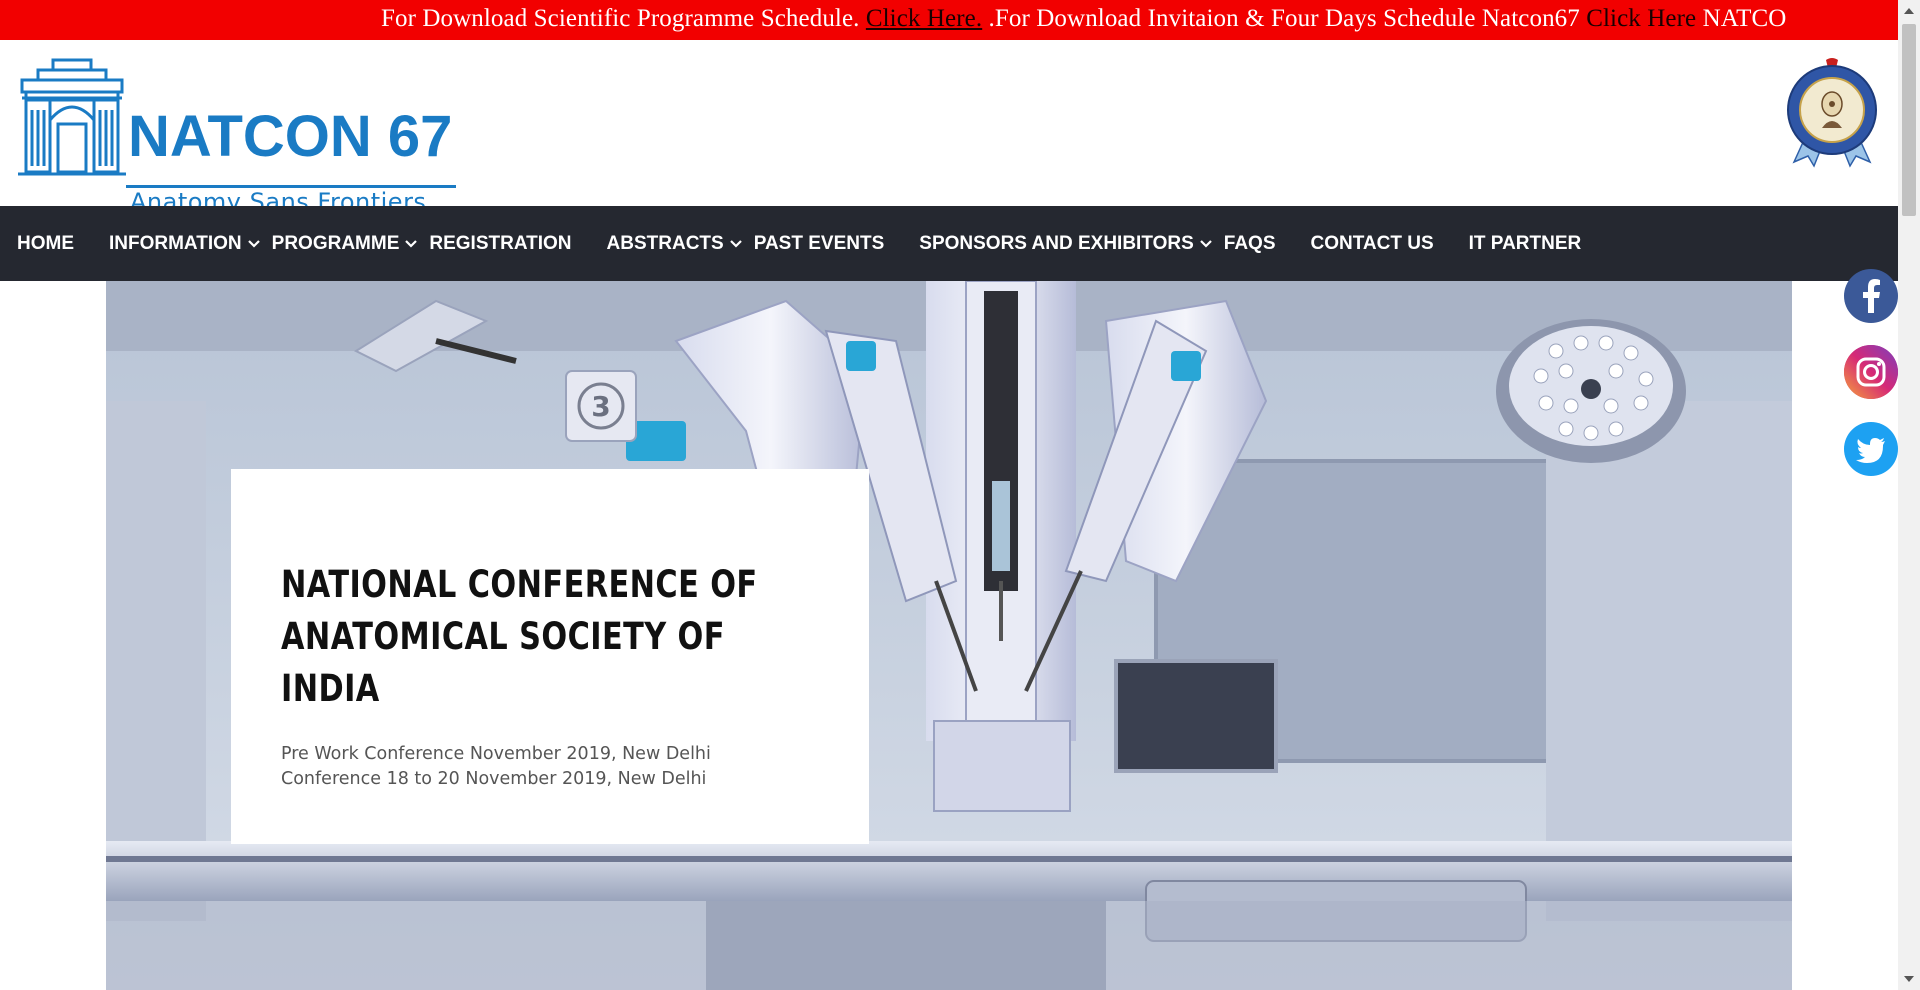 The image size is (1920, 990). I want to click on nav-abstracts-label: ABSTRACTS, so click(665, 243).